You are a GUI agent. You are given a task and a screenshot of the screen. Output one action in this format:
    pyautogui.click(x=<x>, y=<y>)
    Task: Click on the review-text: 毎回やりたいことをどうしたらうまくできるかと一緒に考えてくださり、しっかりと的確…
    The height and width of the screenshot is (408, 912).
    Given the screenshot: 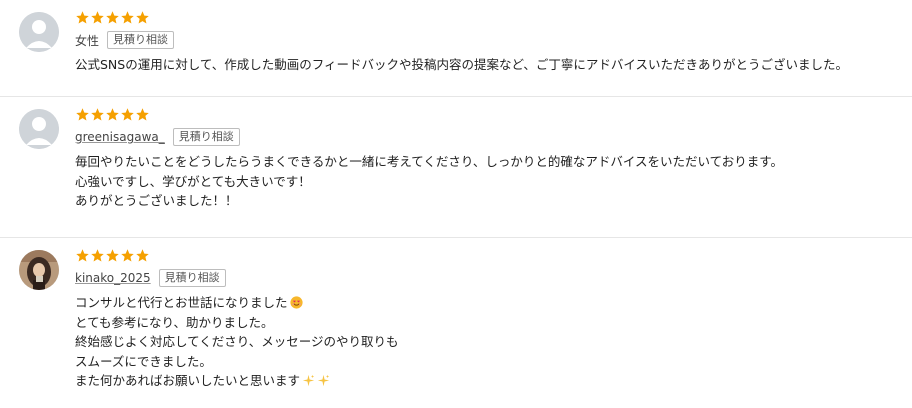 What is the action you would take?
    pyautogui.click(x=488, y=181)
    